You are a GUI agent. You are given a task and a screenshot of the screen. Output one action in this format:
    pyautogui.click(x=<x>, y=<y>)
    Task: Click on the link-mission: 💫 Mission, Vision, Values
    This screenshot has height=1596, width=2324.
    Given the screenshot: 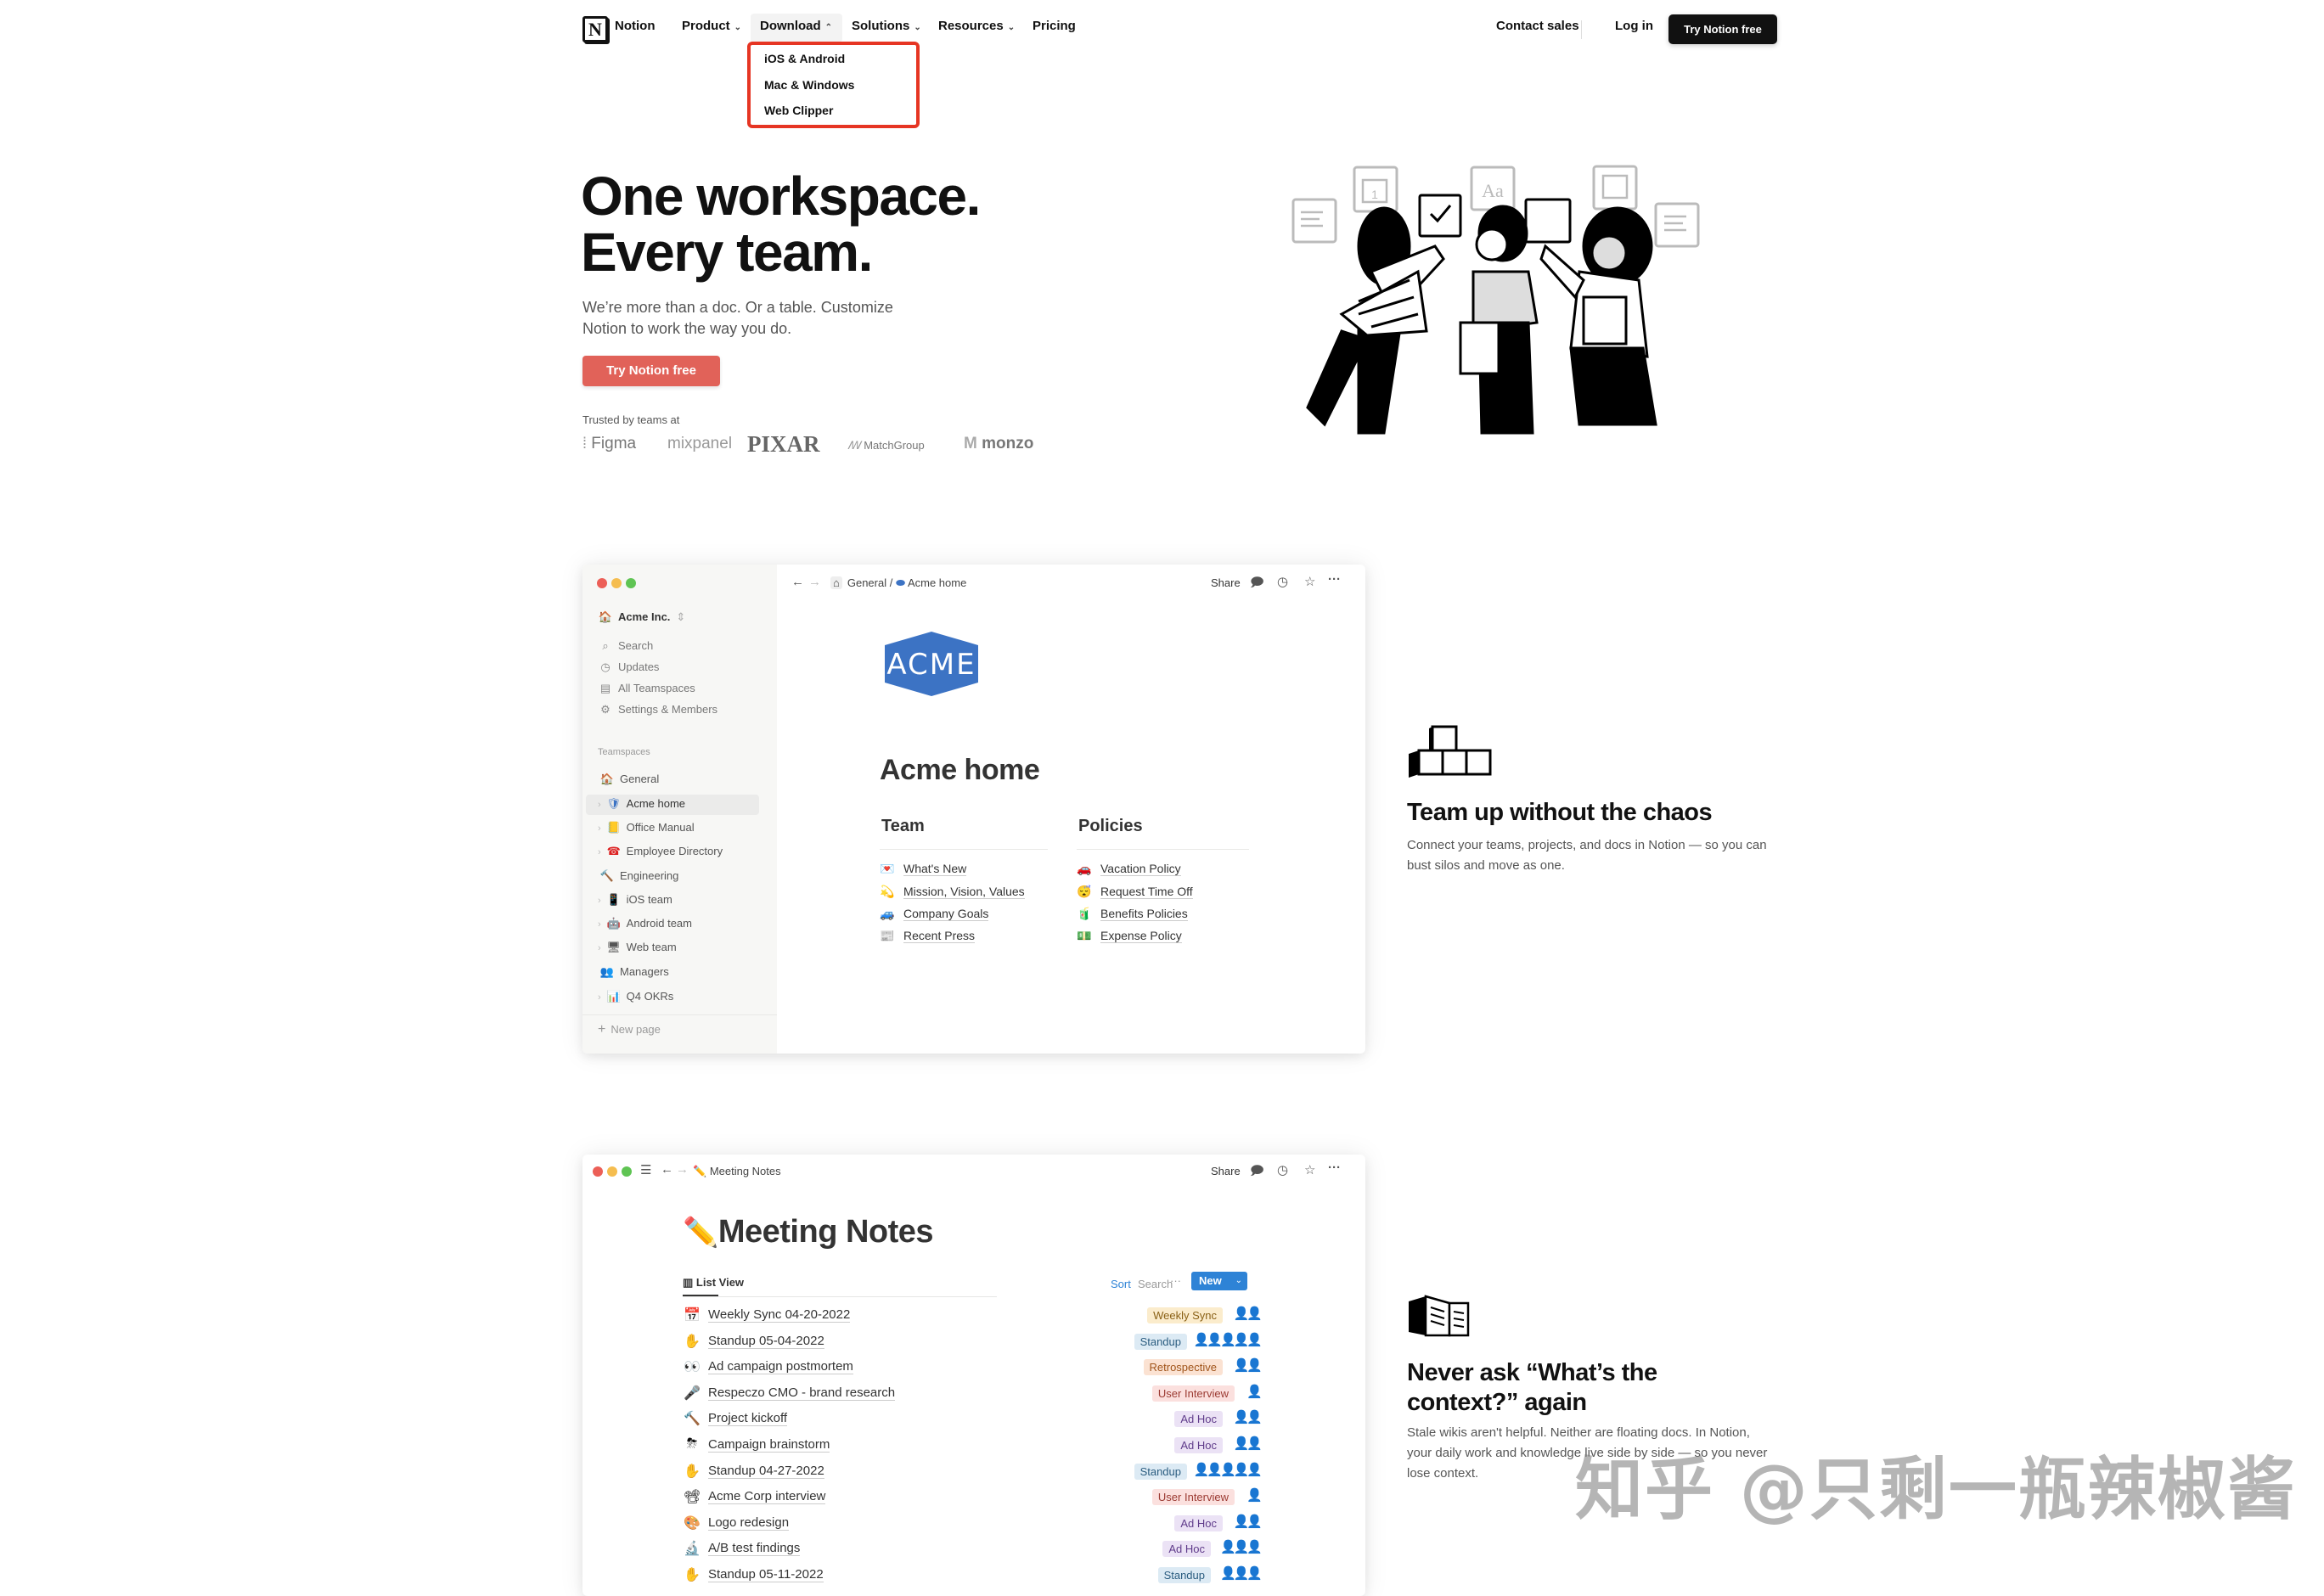 What is the action you would take?
    pyautogui.click(x=952, y=892)
    